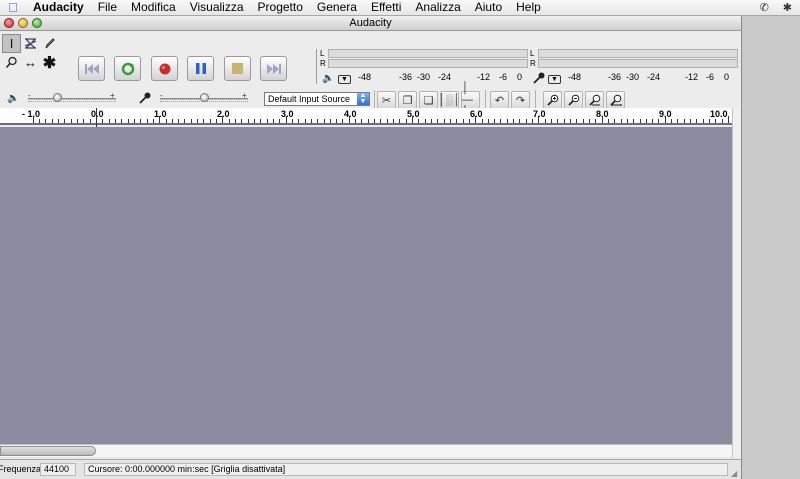 The width and height of the screenshot is (800, 479). What do you see at coordinates (58, 7) in the screenshot?
I see `menu-audacity: Audacity` at bounding box center [58, 7].